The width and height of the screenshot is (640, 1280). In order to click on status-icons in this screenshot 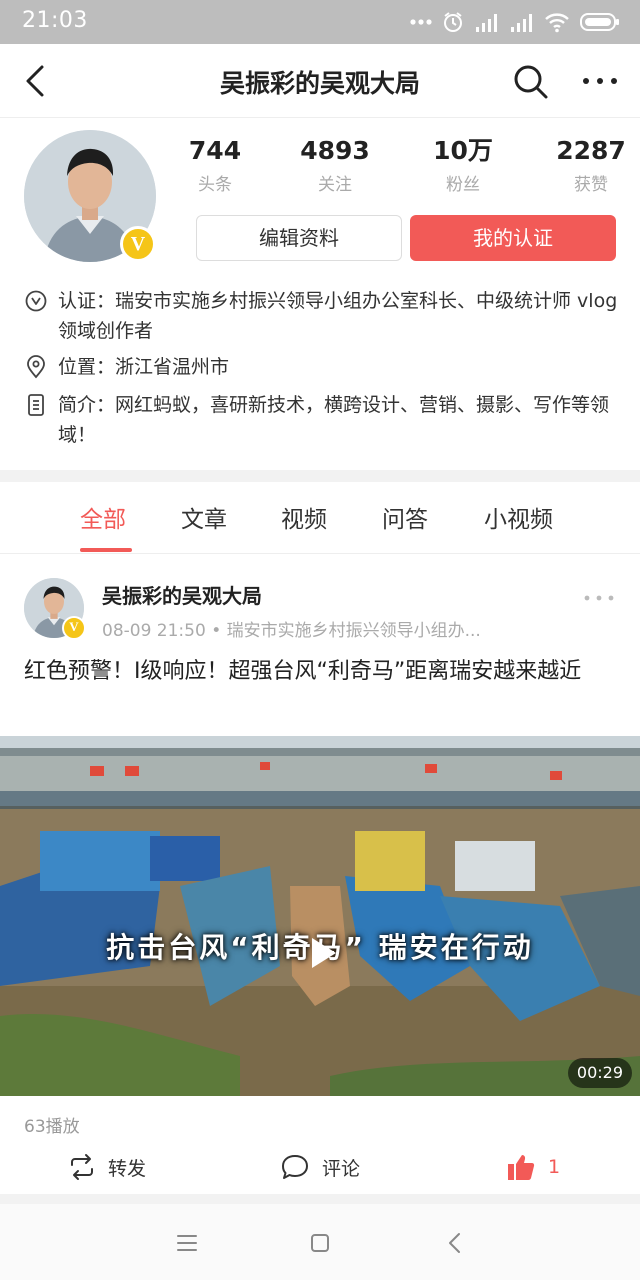, I will do `click(515, 22)`.